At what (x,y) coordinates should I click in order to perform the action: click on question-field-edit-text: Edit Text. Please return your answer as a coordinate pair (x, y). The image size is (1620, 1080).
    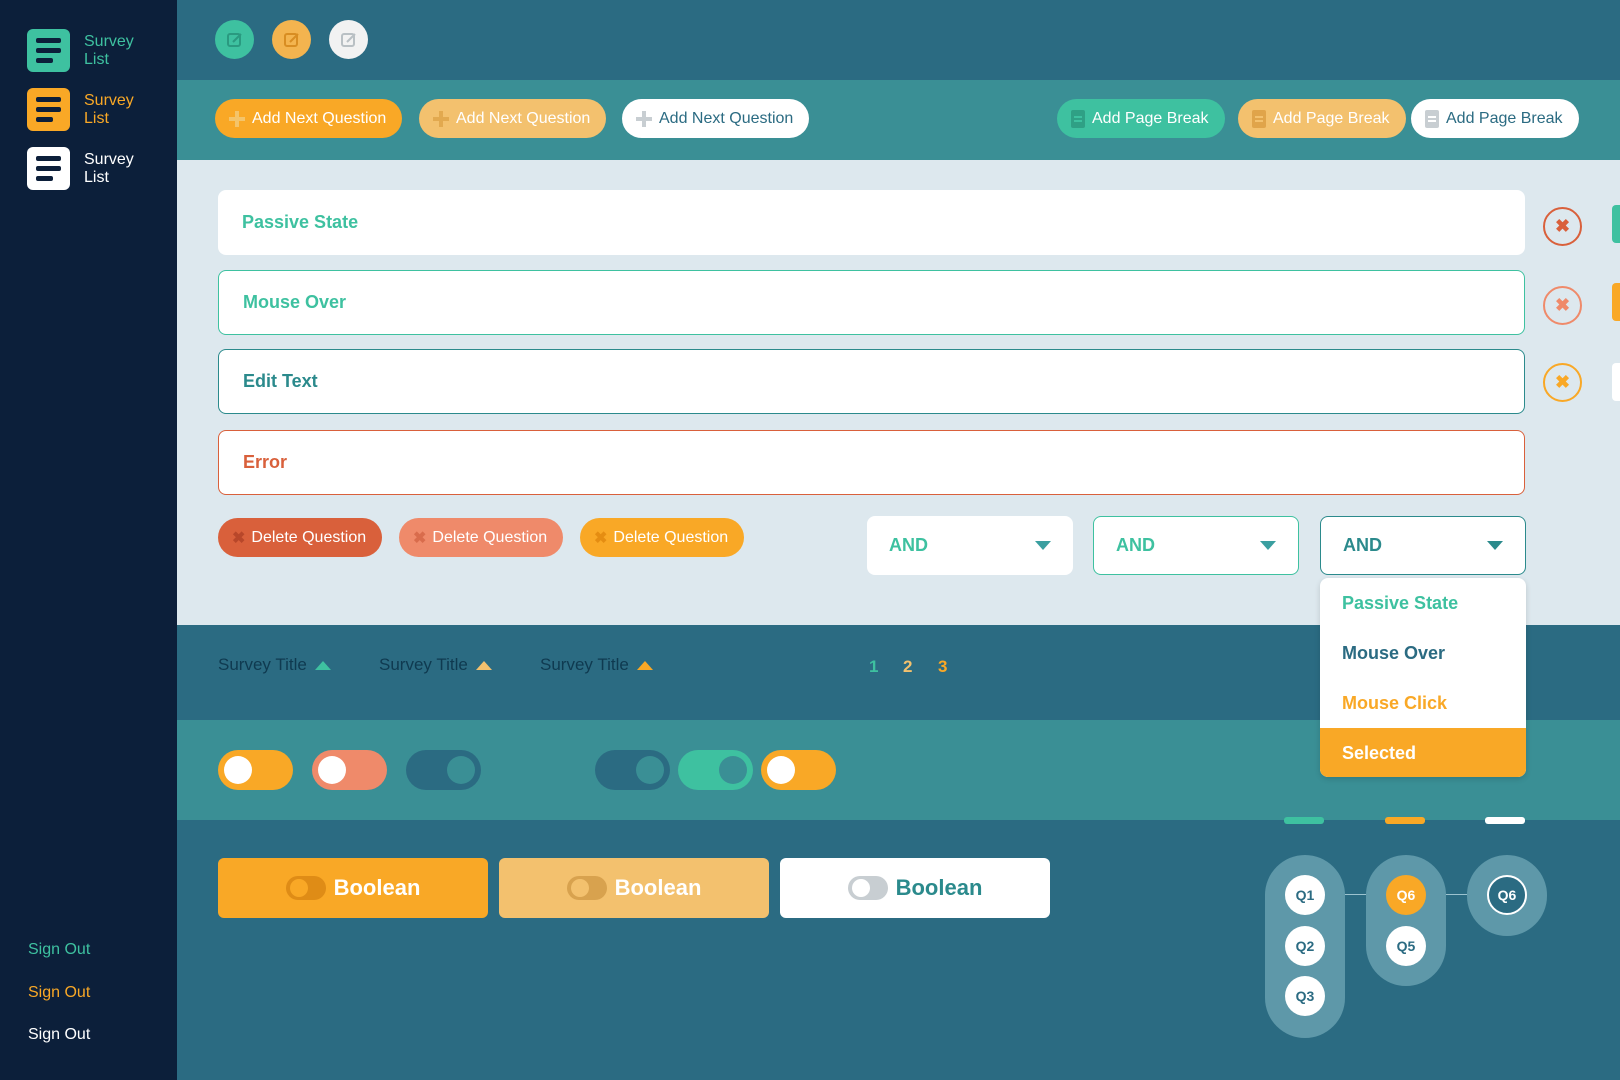
    Looking at the image, I should click on (871, 381).